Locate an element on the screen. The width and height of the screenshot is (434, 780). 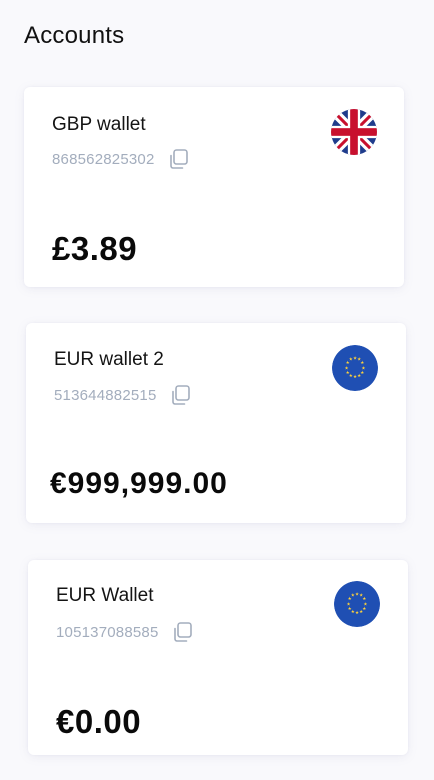
account-name: GBP wallet is located at coordinates (99, 124).